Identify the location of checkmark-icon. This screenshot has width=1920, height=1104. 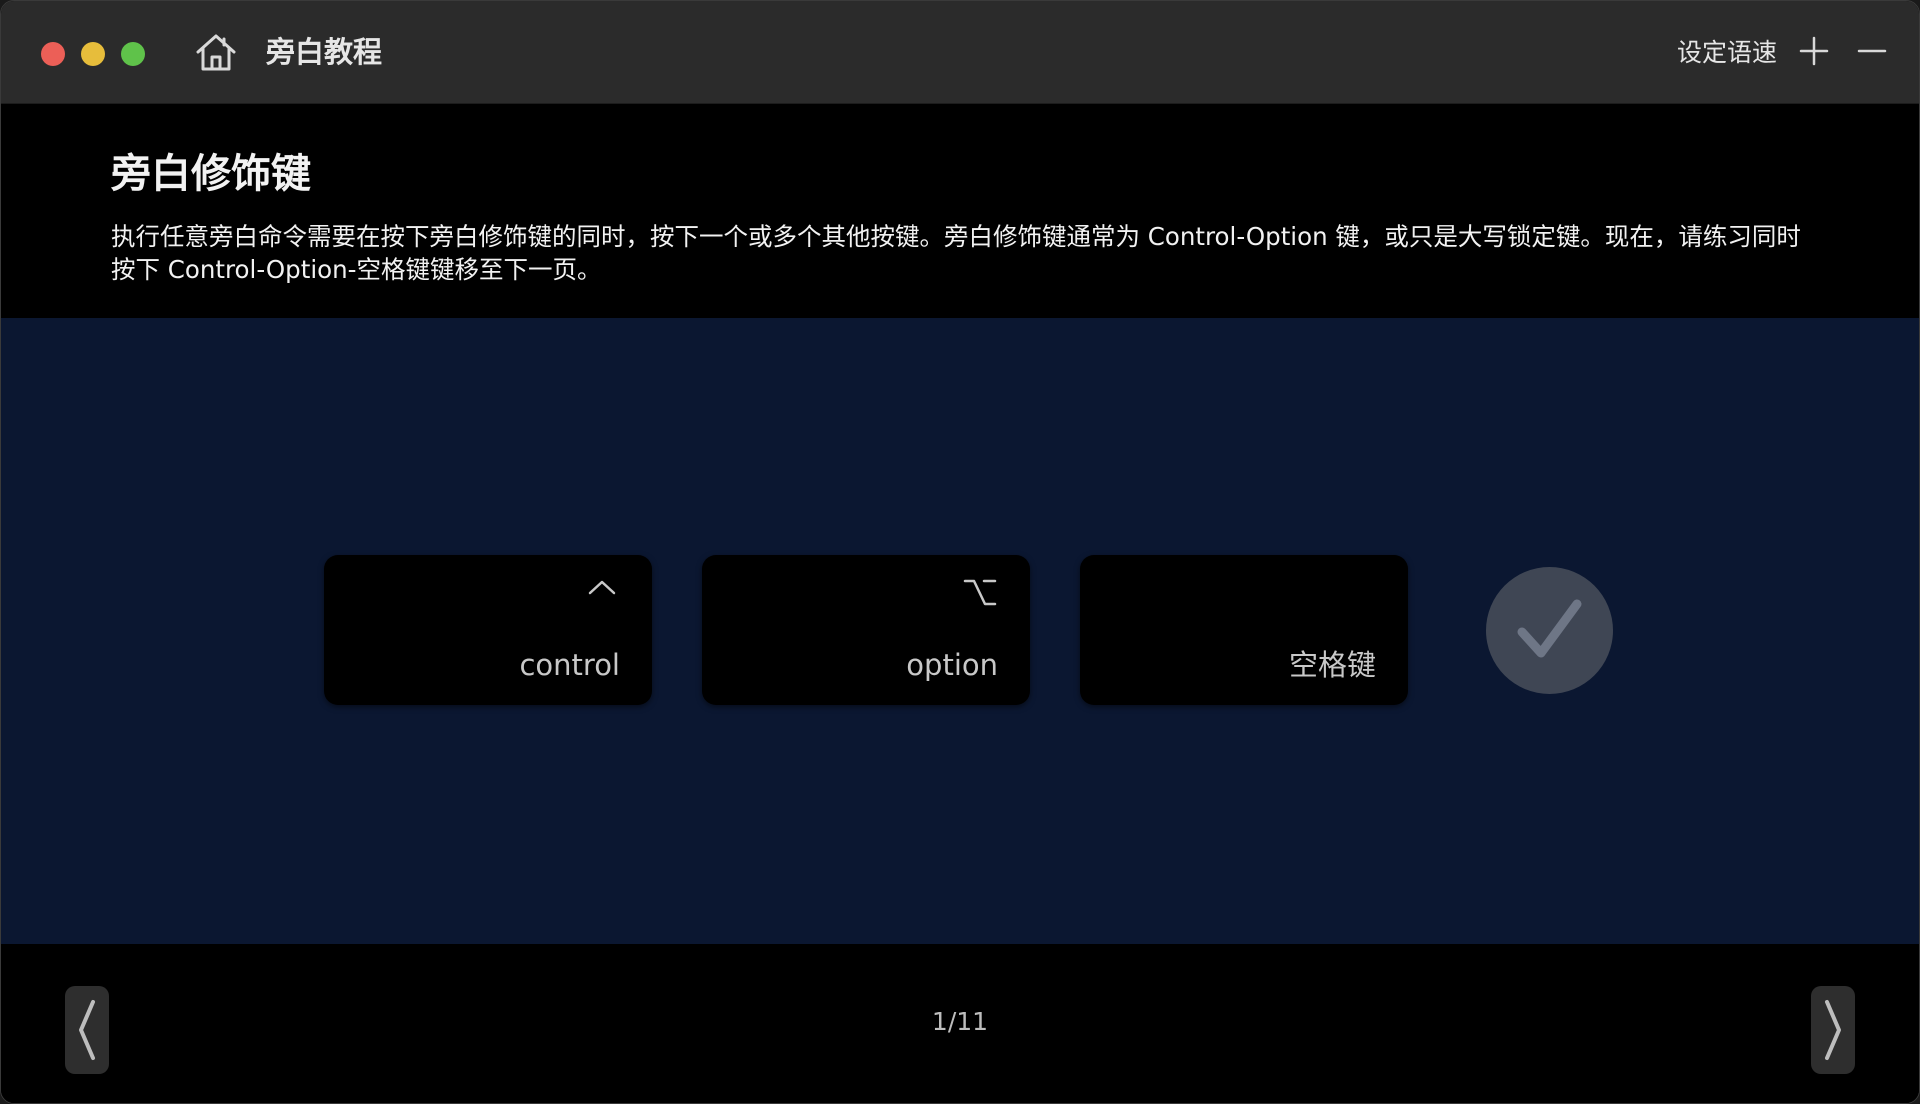
(1549, 630).